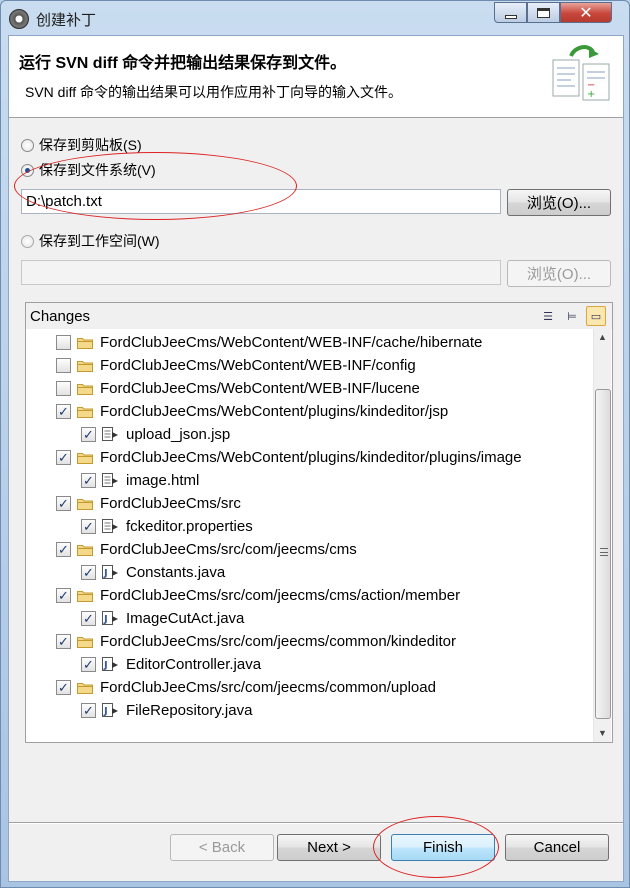  I want to click on clipboard-radio, so click(27, 145).